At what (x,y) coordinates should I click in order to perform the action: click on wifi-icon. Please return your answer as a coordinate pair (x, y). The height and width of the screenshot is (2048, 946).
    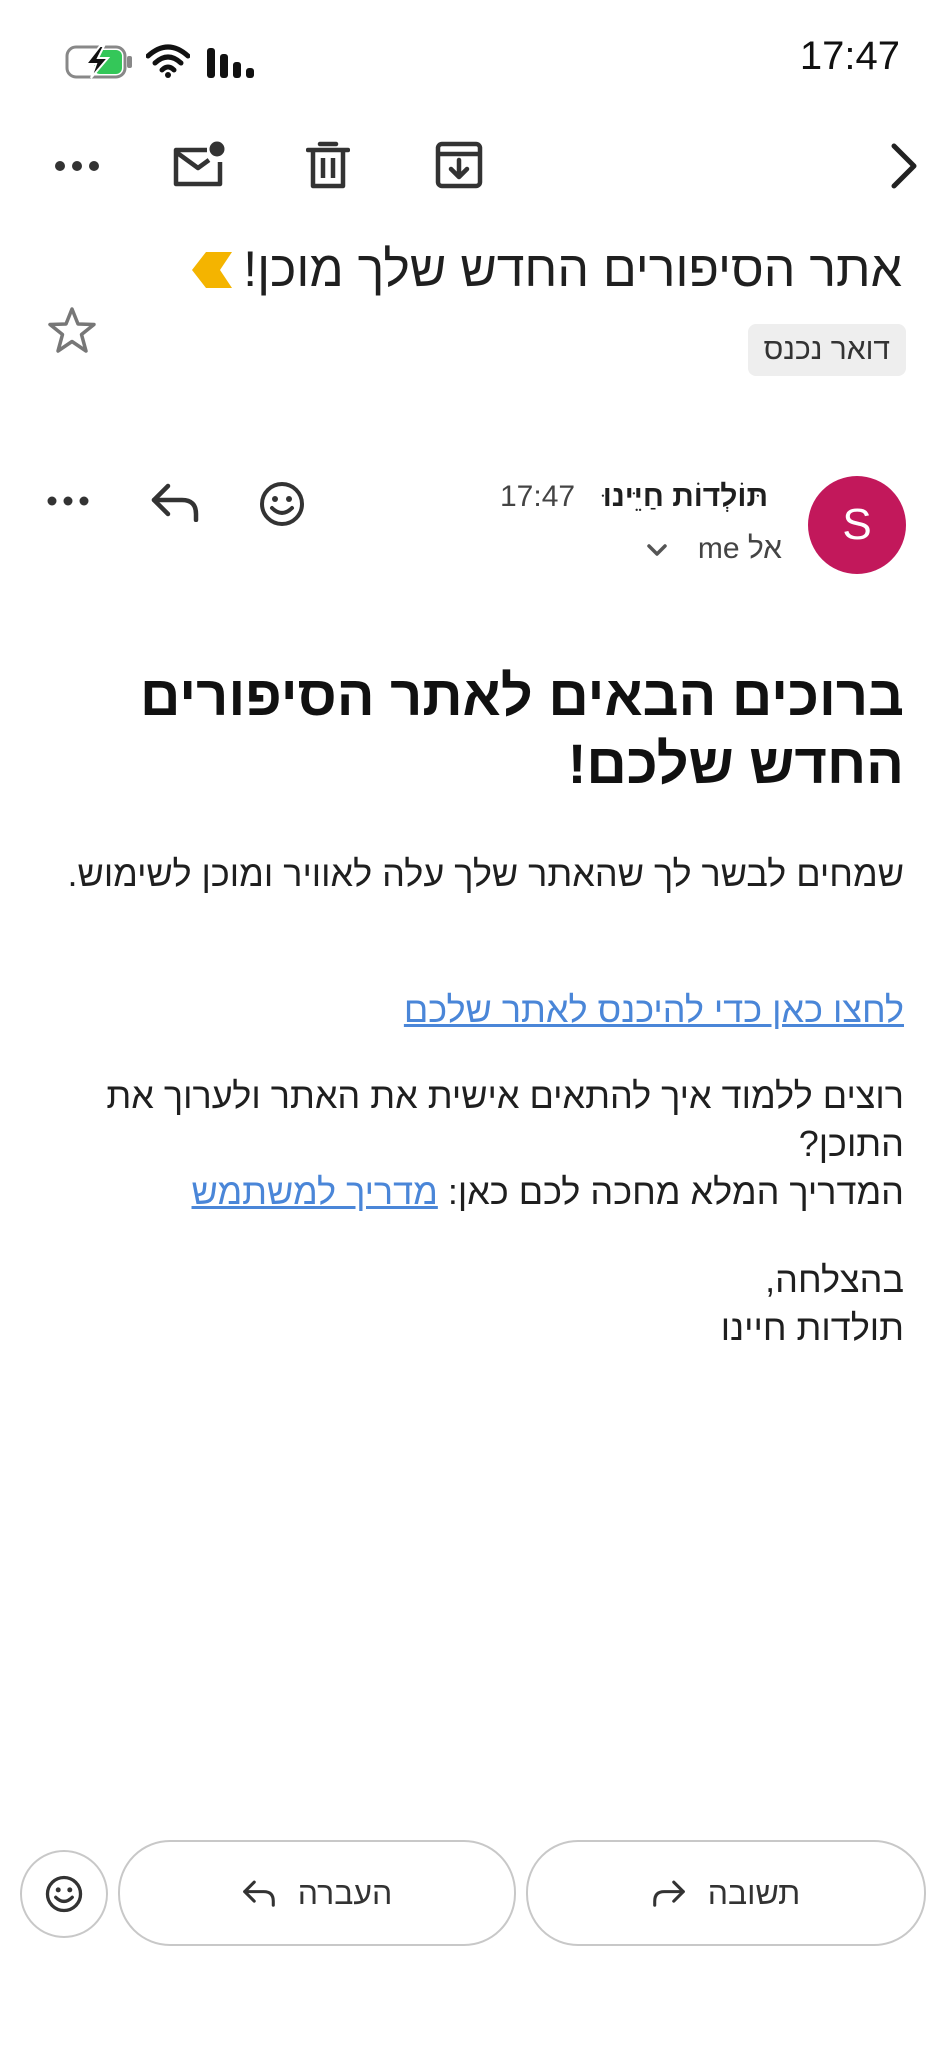
    Looking at the image, I should click on (168, 61).